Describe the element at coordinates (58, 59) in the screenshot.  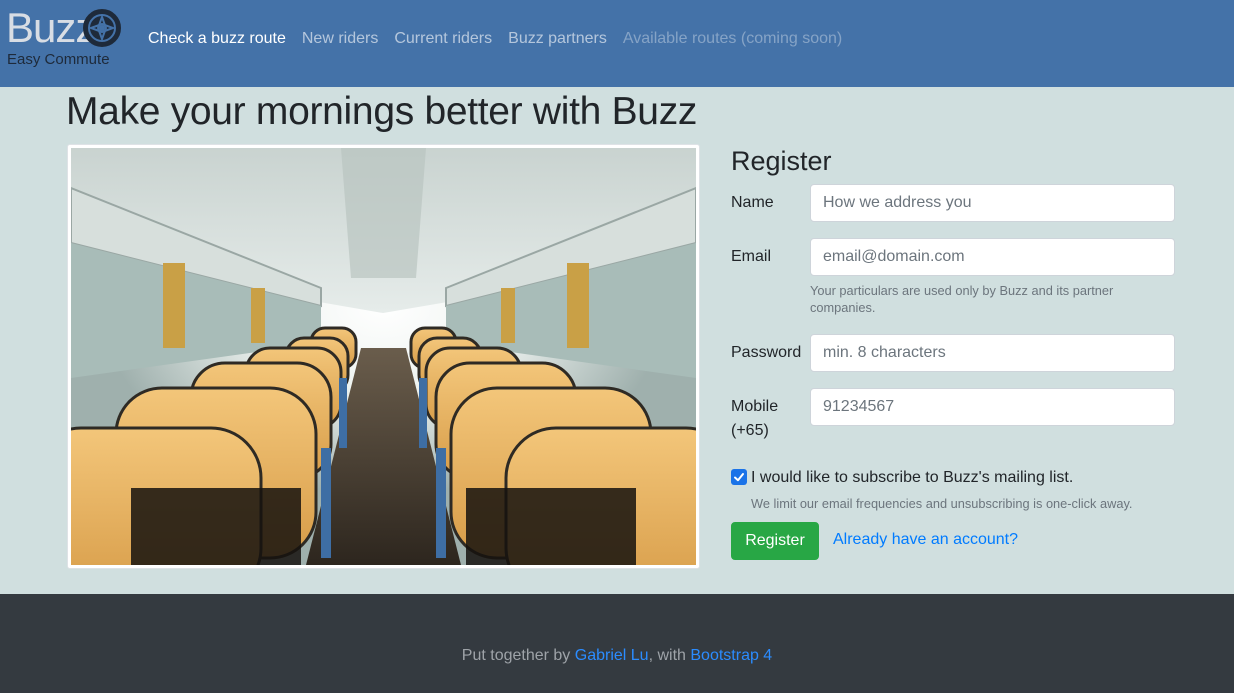
I see `brand-tagline: Easy Commute` at that location.